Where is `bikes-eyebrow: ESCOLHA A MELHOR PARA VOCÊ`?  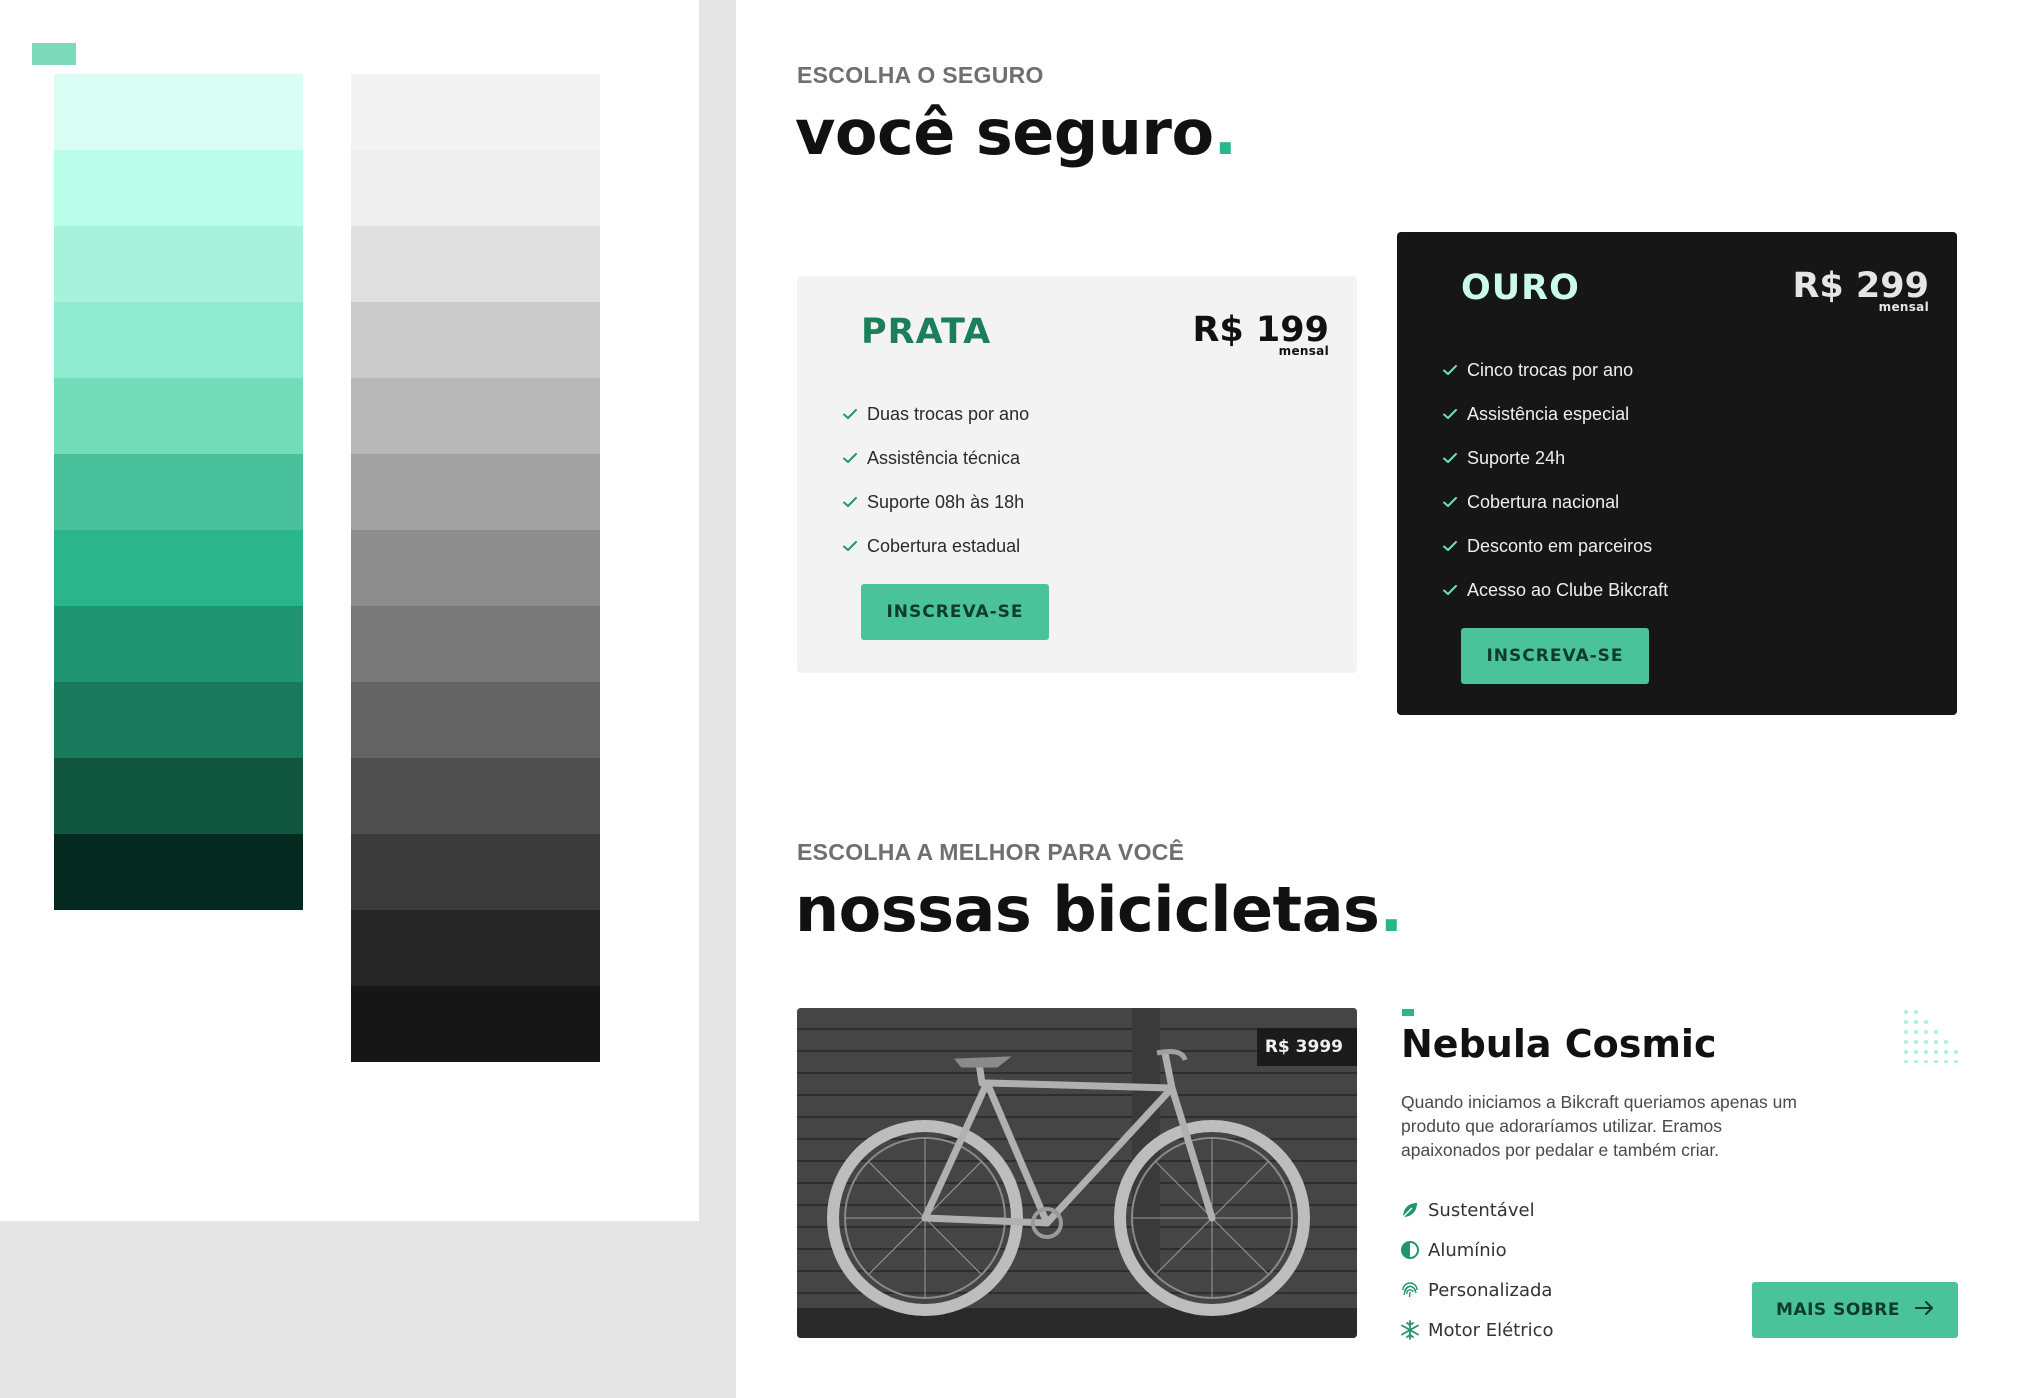 bikes-eyebrow: ESCOLHA A MELHOR PARA VOCÊ is located at coordinates (991, 852).